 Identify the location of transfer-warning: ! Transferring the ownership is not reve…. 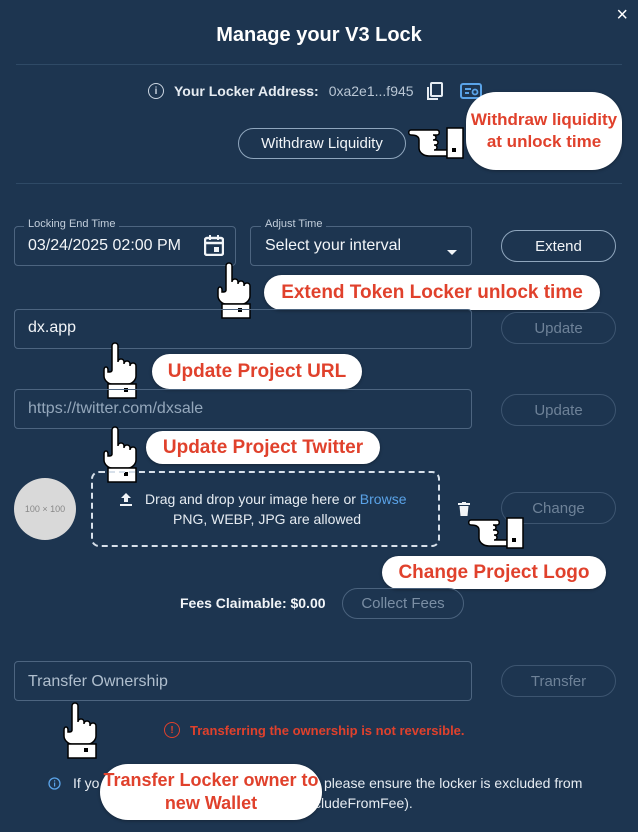
(314, 730).